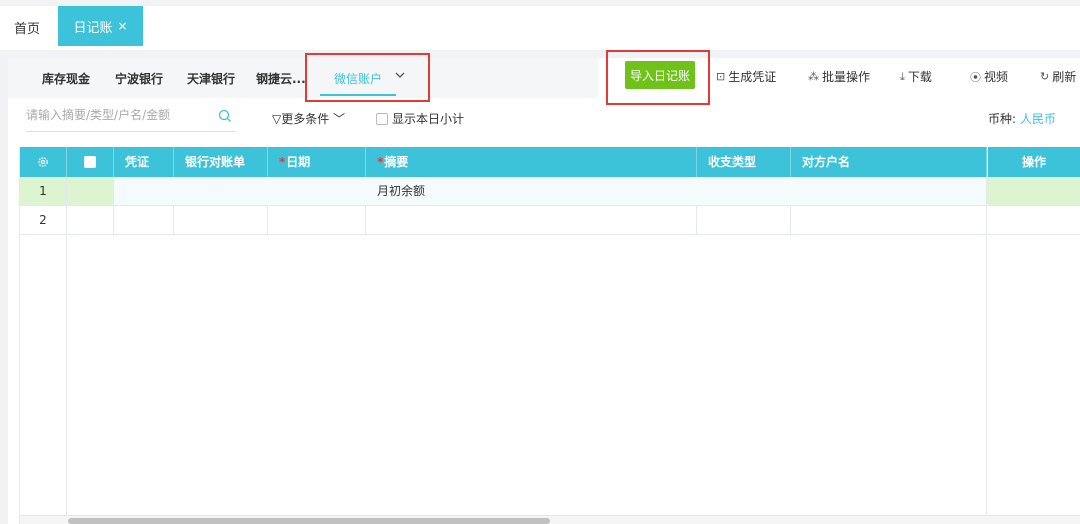 This screenshot has width=1080, height=524. I want to click on header-summary: *摘要, so click(531, 162).